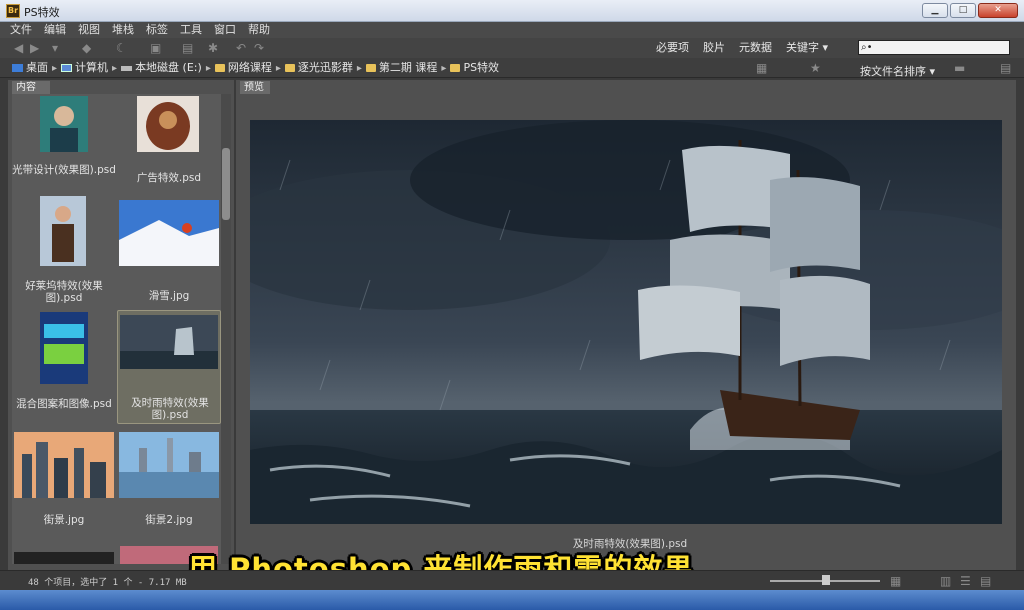 Image resolution: width=1024 pixels, height=610 pixels. What do you see at coordinates (213, 48) in the screenshot?
I see `gear-icon: ✱` at bounding box center [213, 48].